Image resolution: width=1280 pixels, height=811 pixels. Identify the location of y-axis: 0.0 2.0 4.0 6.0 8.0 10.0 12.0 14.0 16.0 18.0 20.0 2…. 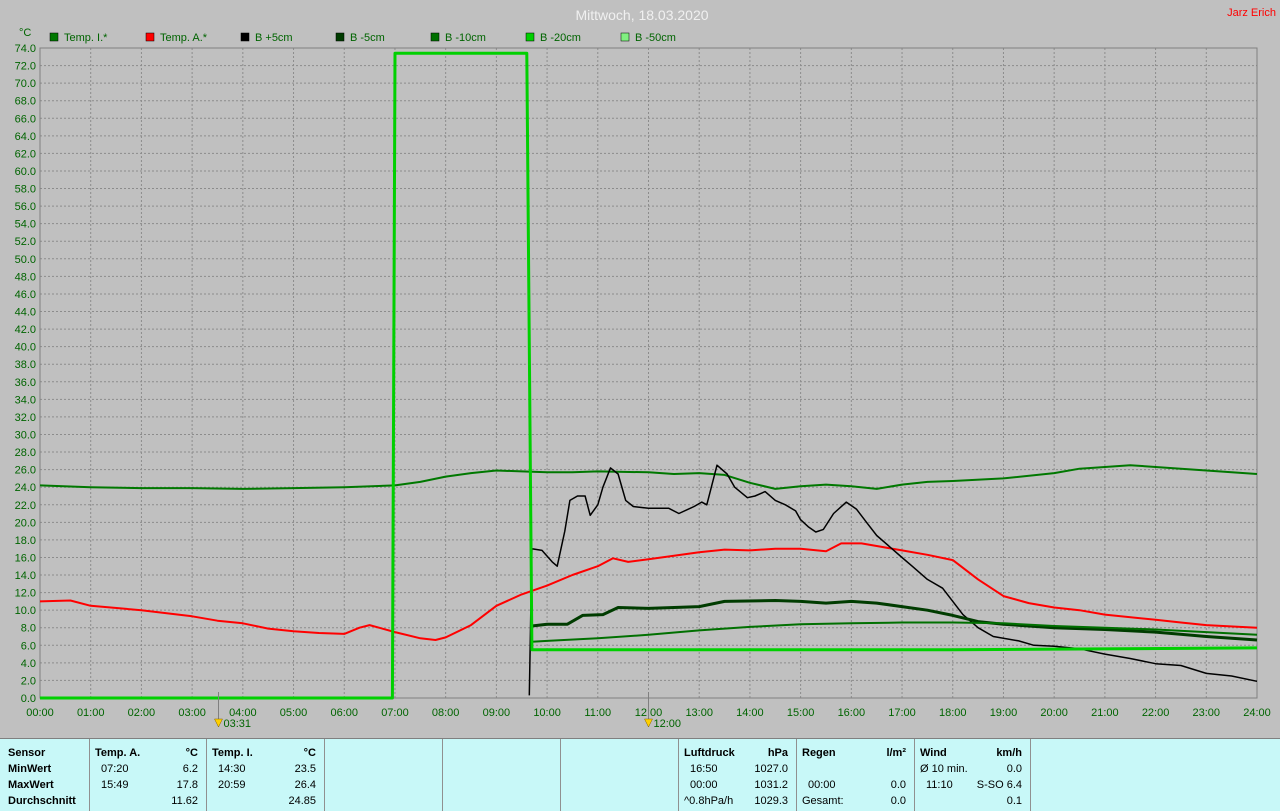
(25, 374).